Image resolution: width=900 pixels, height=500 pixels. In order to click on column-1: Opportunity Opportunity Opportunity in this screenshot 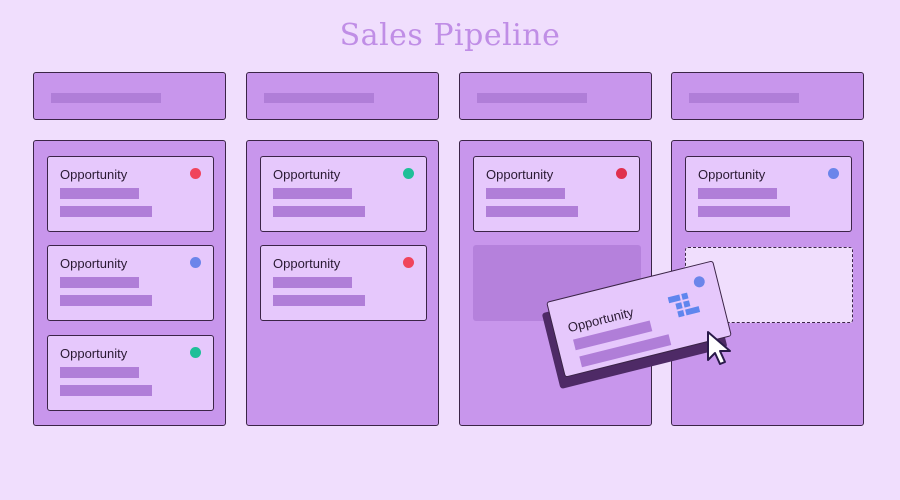, I will do `click(129, 283)`.